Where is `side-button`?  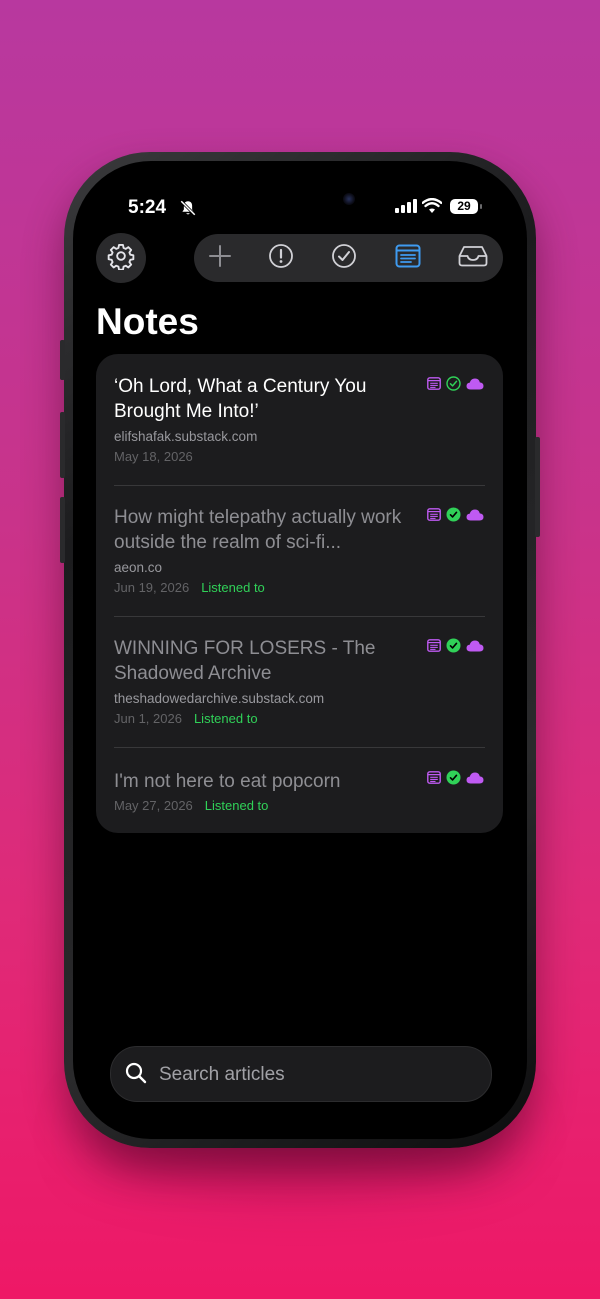 side-button is located at coordinates (537, 487).